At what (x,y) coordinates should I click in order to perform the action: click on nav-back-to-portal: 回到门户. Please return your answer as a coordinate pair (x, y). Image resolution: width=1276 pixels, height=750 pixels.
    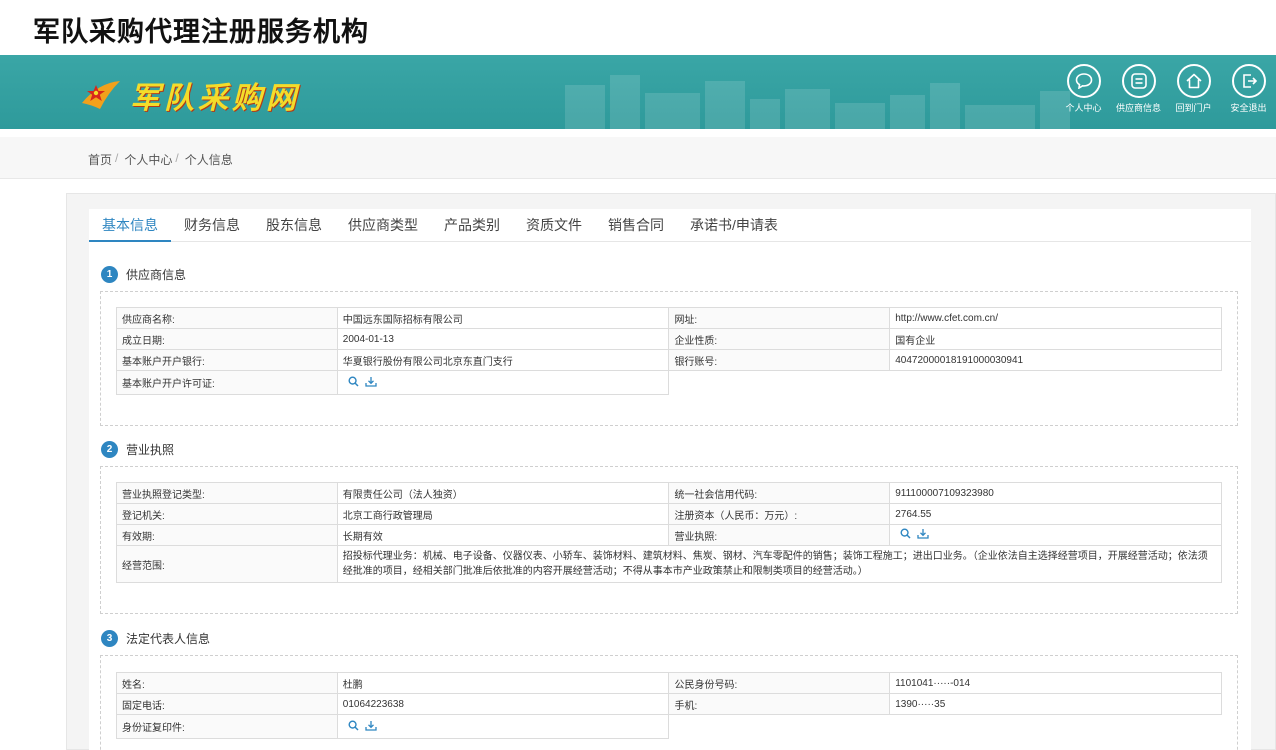
    Looking at the image, I should click on (1193, 89).